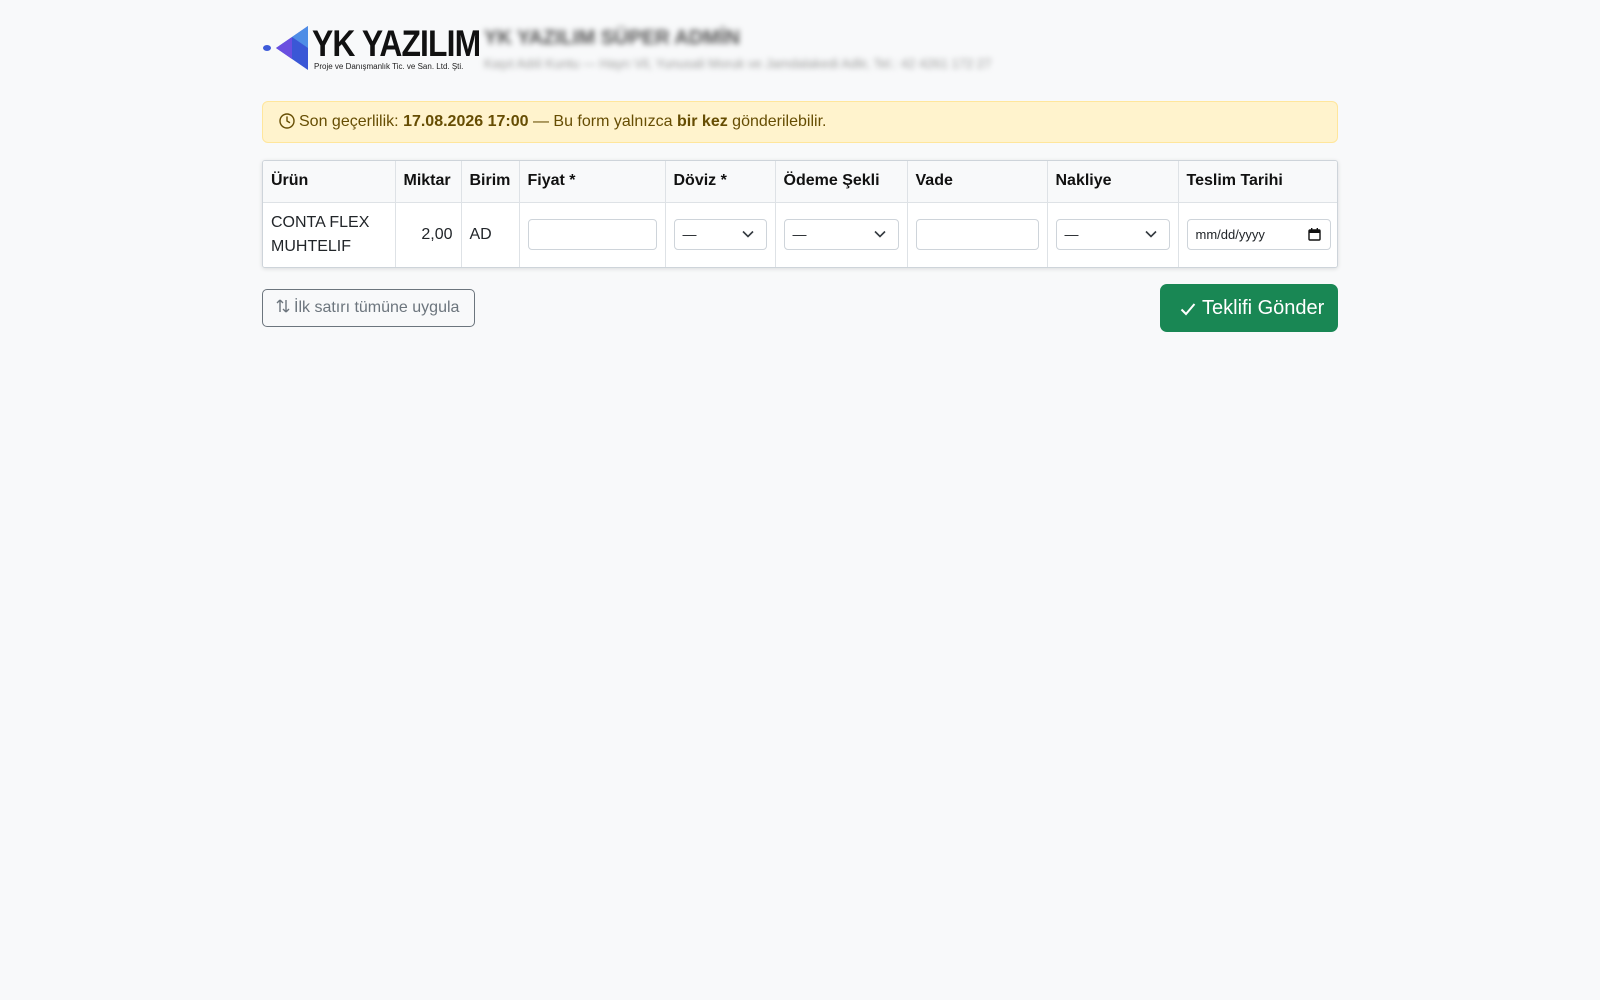 The width and height of the screenshot is (1600, 1000). What do you see at coordinates (1263, 308) in the screenshot?
I see `submit-offer-label: Teklifi Gönder` at bounding box center [1263, 308].